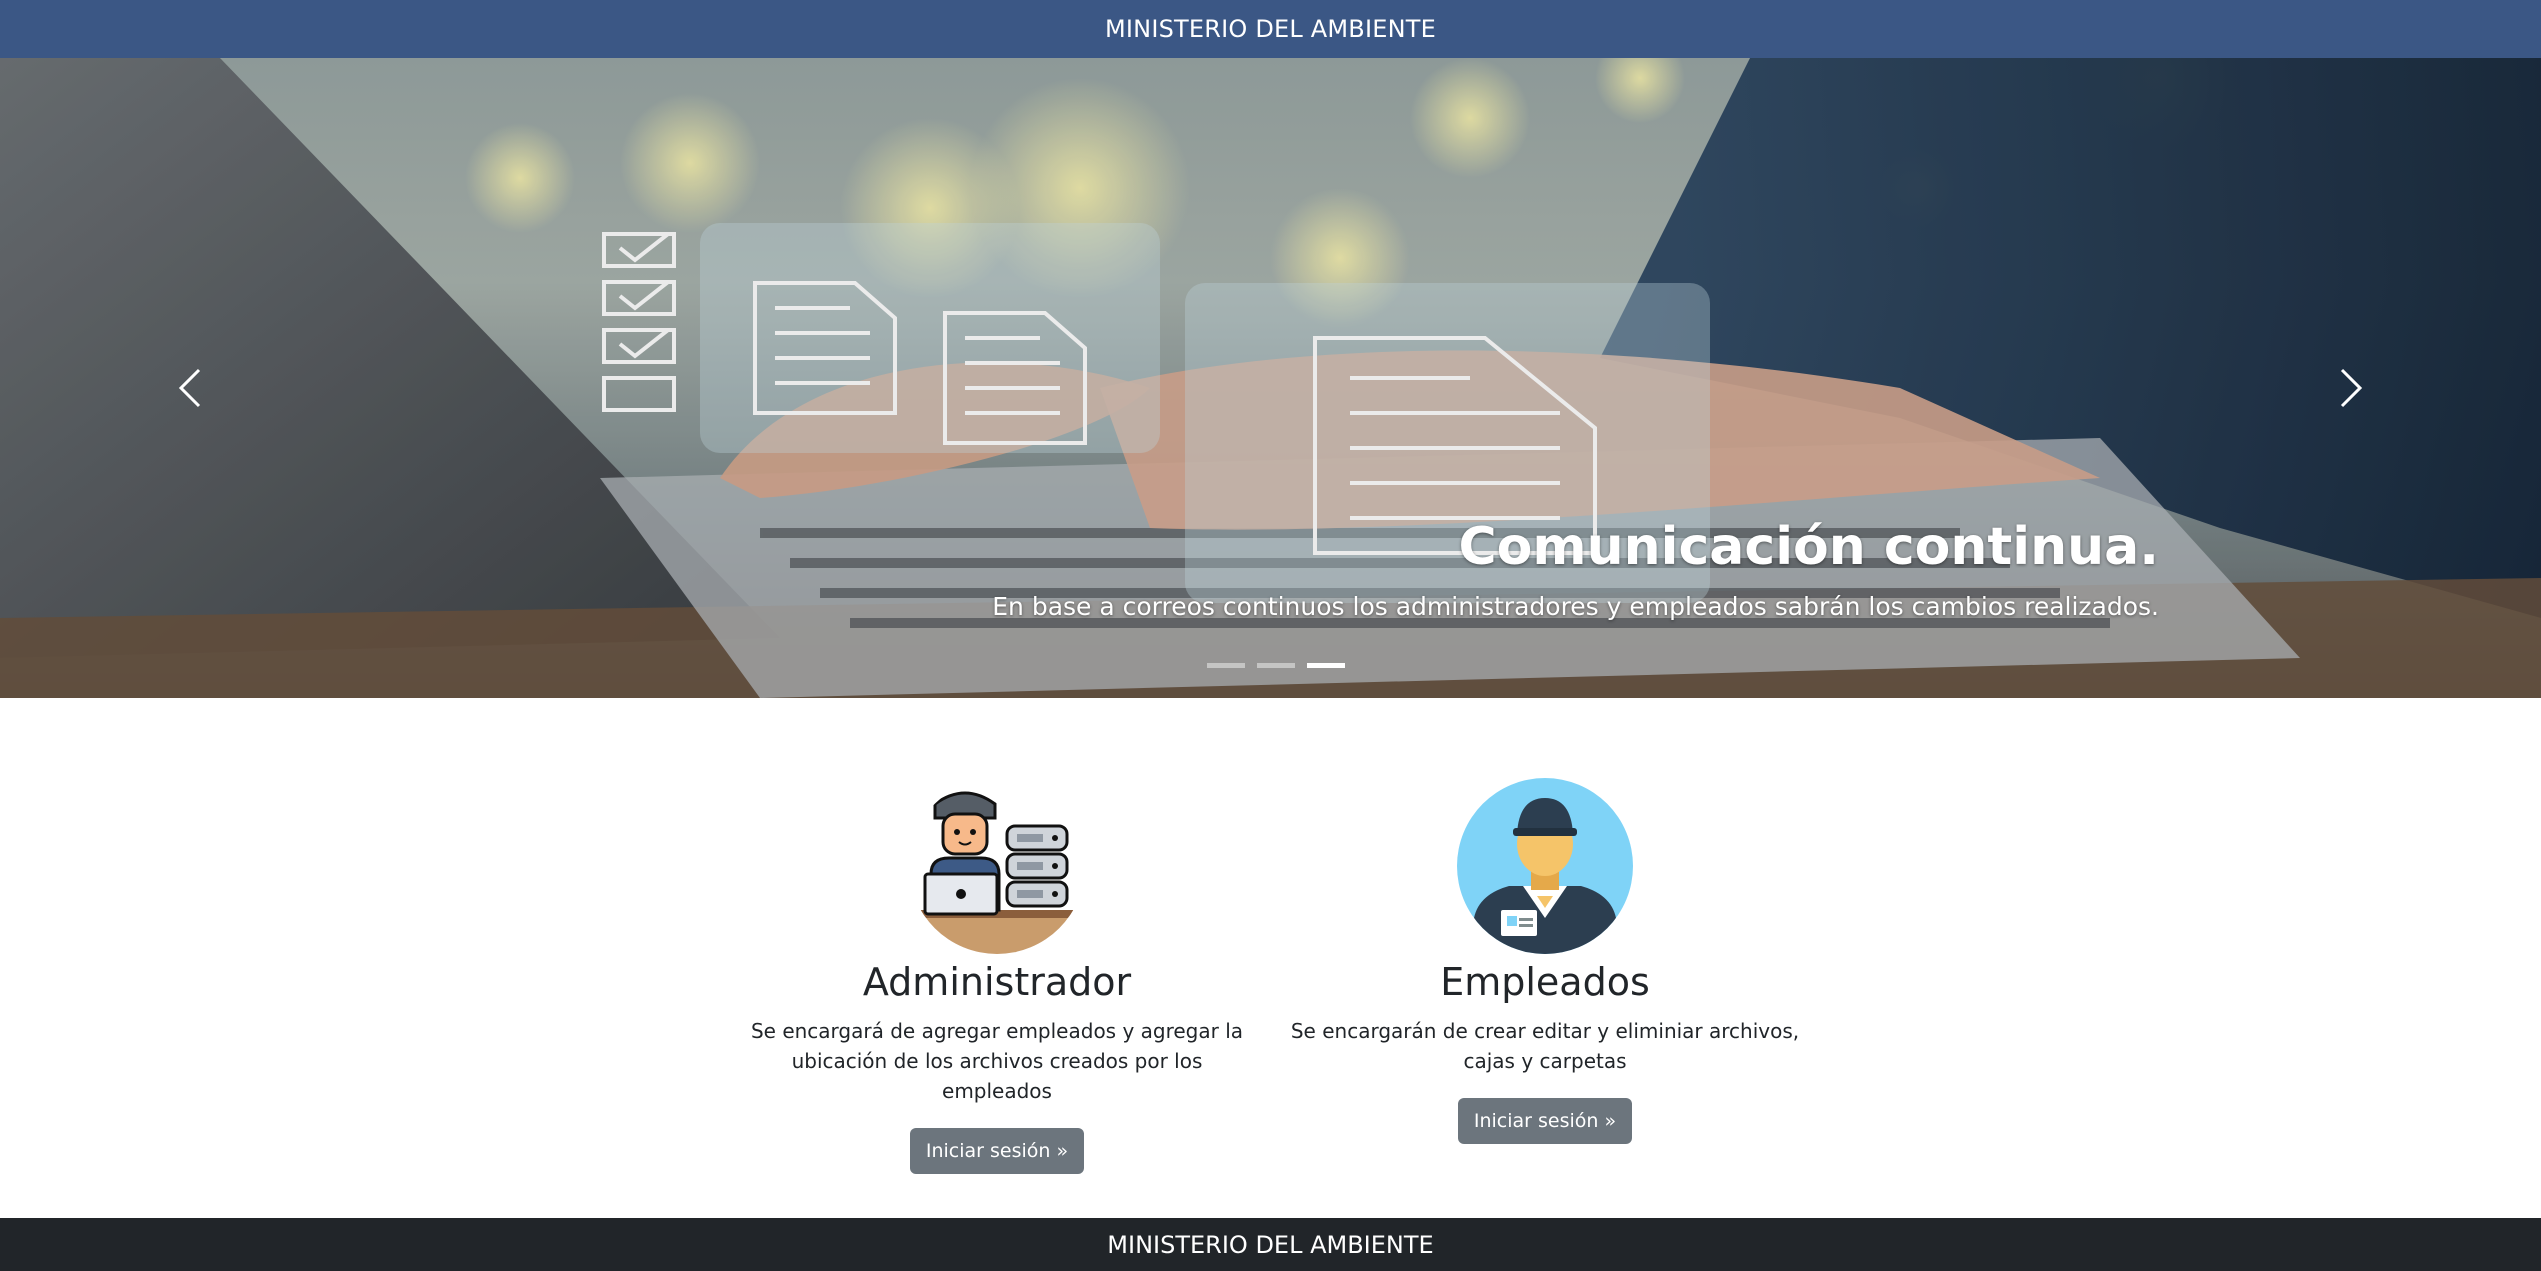 The width and height of the screenshot is (2541, 1271). I want to click on footer: MINISTERIO DEL AMBIENTE, so click(1270, 1244).